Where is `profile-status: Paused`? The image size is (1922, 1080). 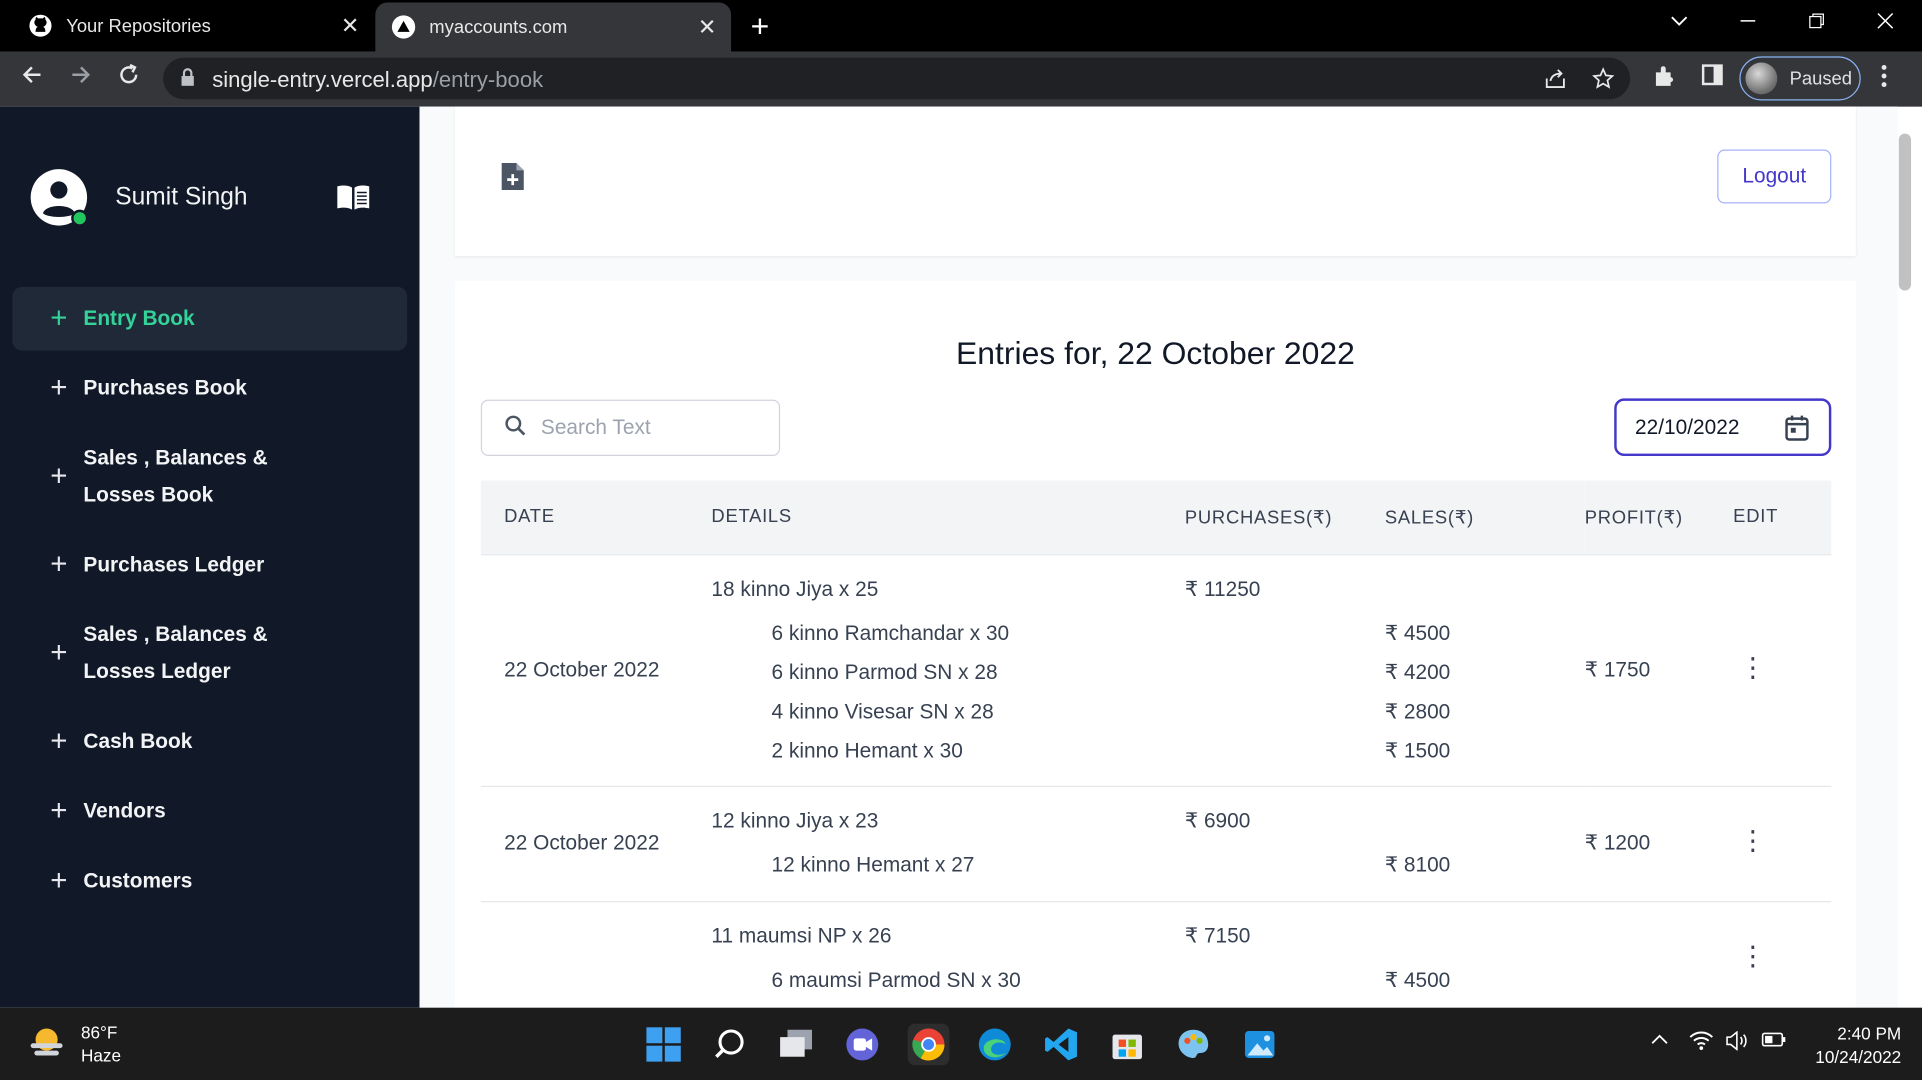
profile-status: Paused is located at coordinates (1821, 78).